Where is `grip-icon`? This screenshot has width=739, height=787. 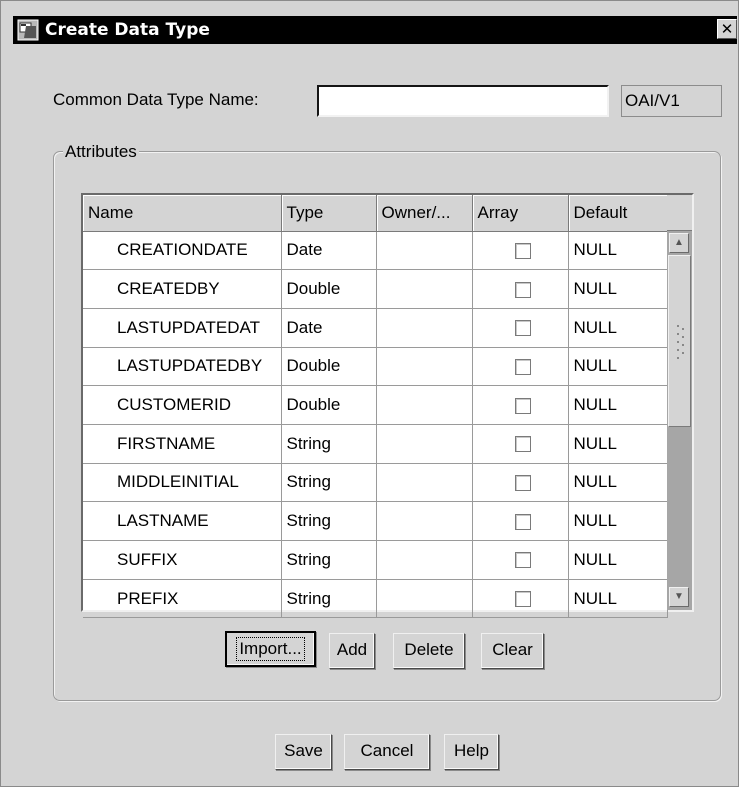
grip-icon is located at coordinates (680, 342).